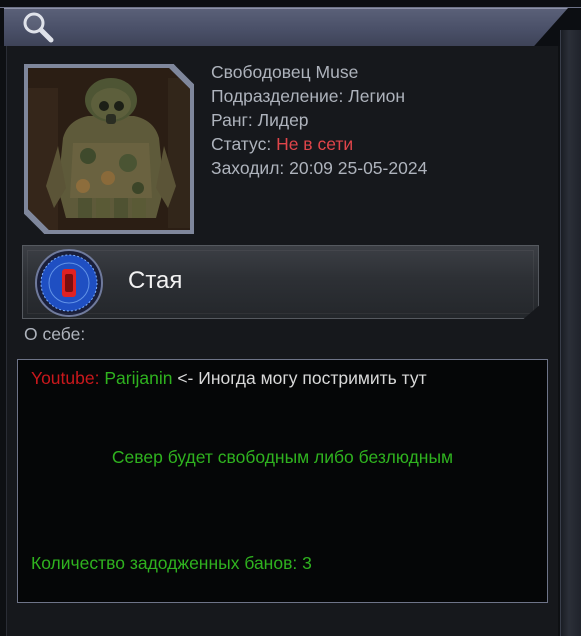 The height and width of the screenshot is (636, 581). Describe the element at coordinates (280, 282) in the screenshot. I see `clan-banner: Стая` at that location.